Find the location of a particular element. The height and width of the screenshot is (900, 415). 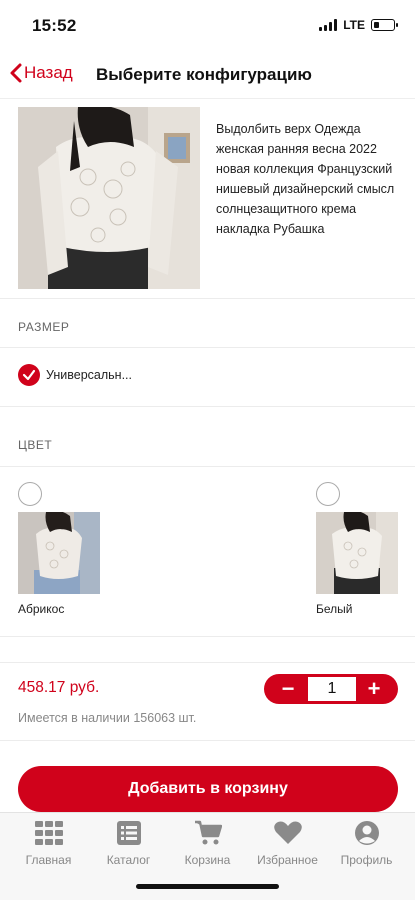

navigation-bar: Назад Выберите конфигурацию is located at coordinates (207, 75).